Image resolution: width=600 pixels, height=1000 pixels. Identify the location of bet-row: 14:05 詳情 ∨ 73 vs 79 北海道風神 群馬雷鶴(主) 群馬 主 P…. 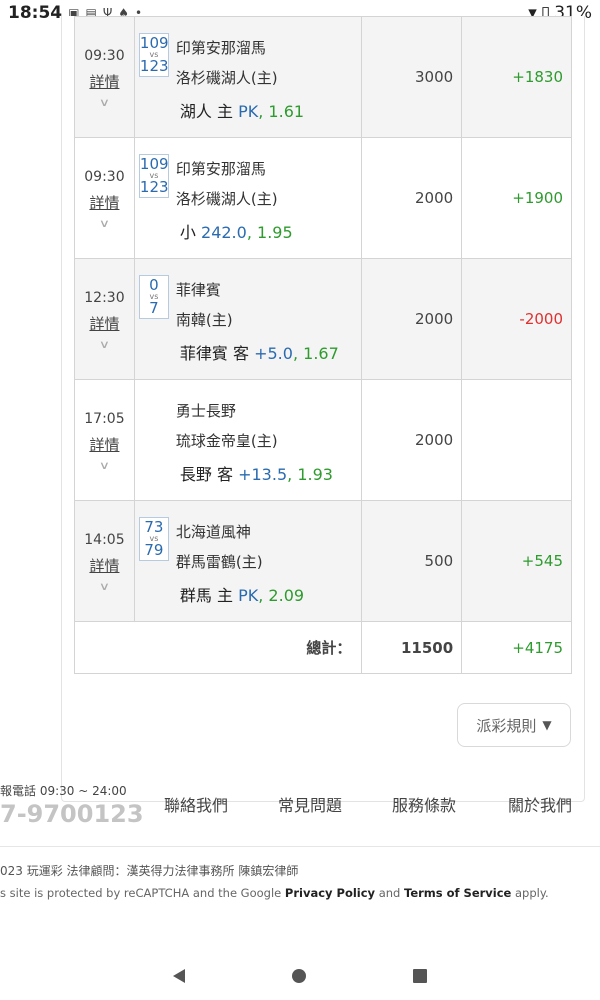
(323, 561).